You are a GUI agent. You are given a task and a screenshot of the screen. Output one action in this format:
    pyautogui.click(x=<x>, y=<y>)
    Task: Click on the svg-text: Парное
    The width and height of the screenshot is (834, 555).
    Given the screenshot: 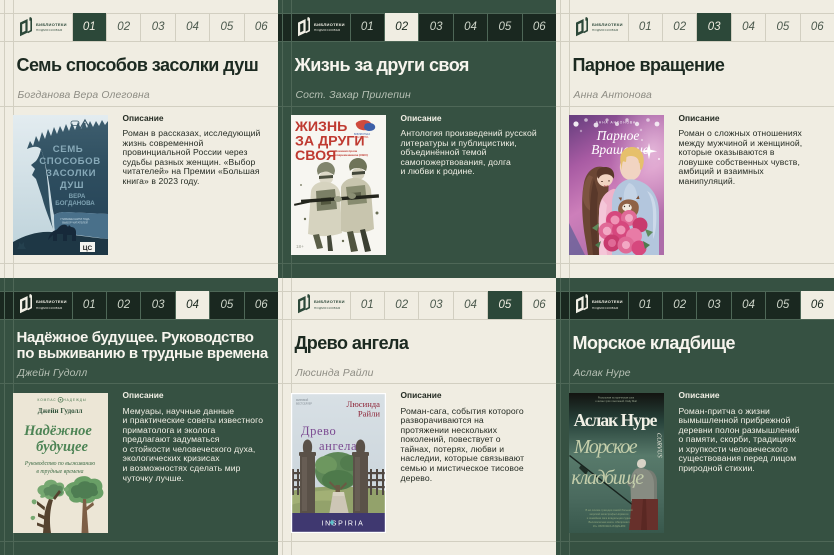 What is the action you would take?
    pyautogui.click(x=617, y=135)
    